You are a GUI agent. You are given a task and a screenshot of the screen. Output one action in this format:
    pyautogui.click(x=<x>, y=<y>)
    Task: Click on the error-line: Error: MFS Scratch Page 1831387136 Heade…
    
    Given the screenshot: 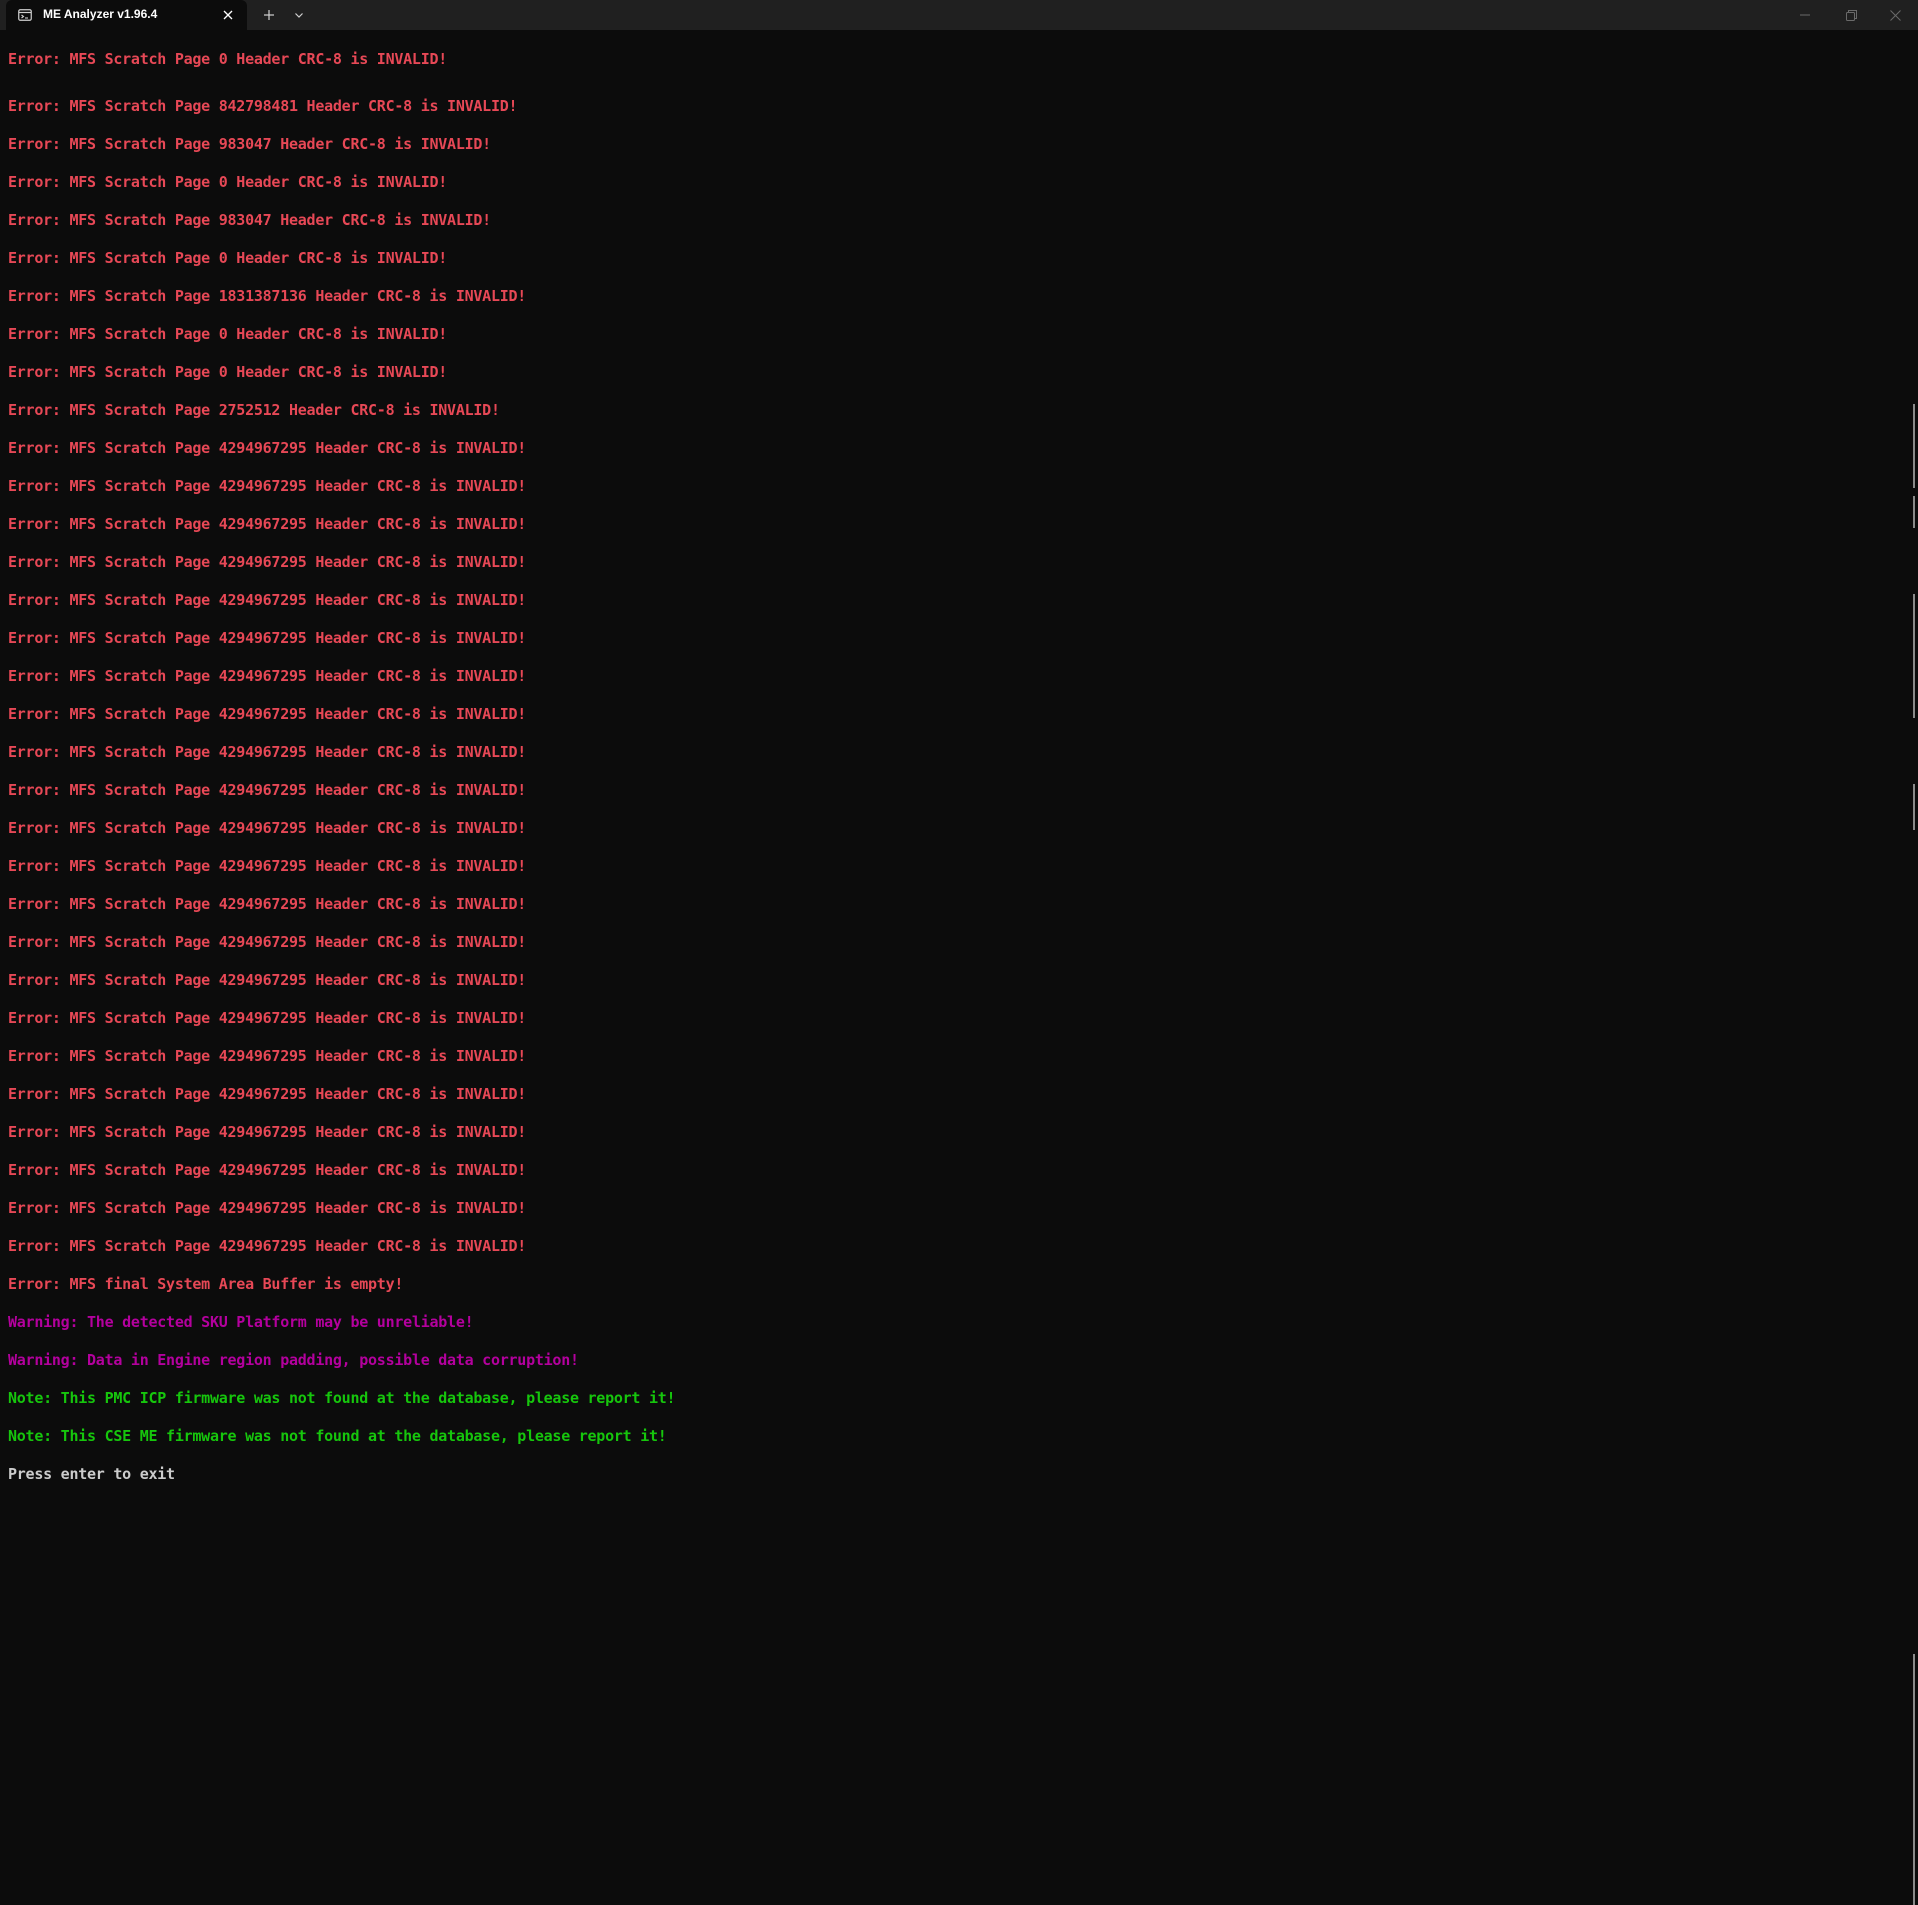 What is the action you would take?
    pyautogui.click(x=267, y=296)
    